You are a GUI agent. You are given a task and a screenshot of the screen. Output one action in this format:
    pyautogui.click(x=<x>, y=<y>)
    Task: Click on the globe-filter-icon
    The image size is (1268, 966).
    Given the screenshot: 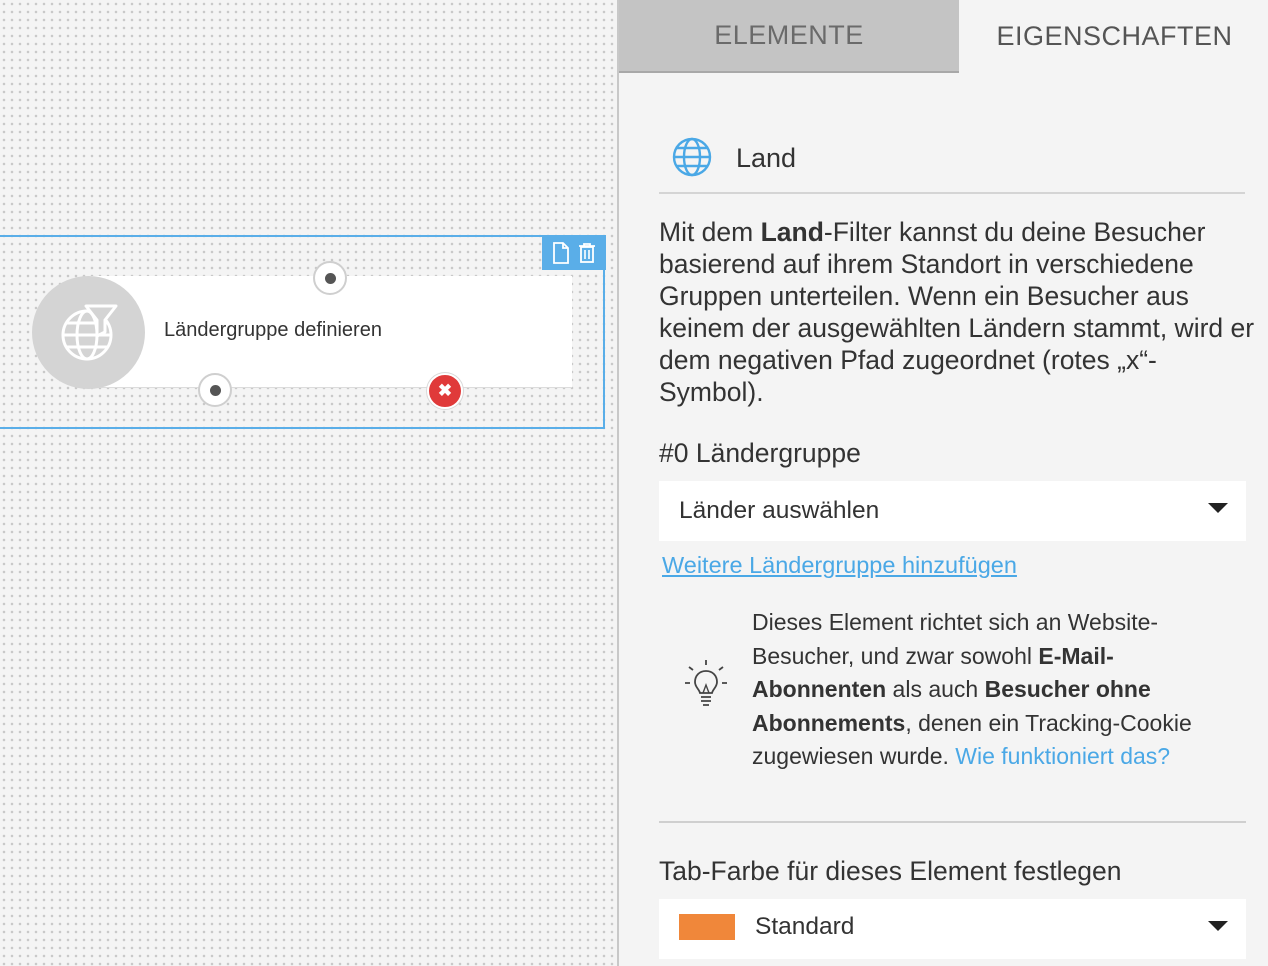 What is the action you would take?
    pyautogui.click(x=89, y=332)
    